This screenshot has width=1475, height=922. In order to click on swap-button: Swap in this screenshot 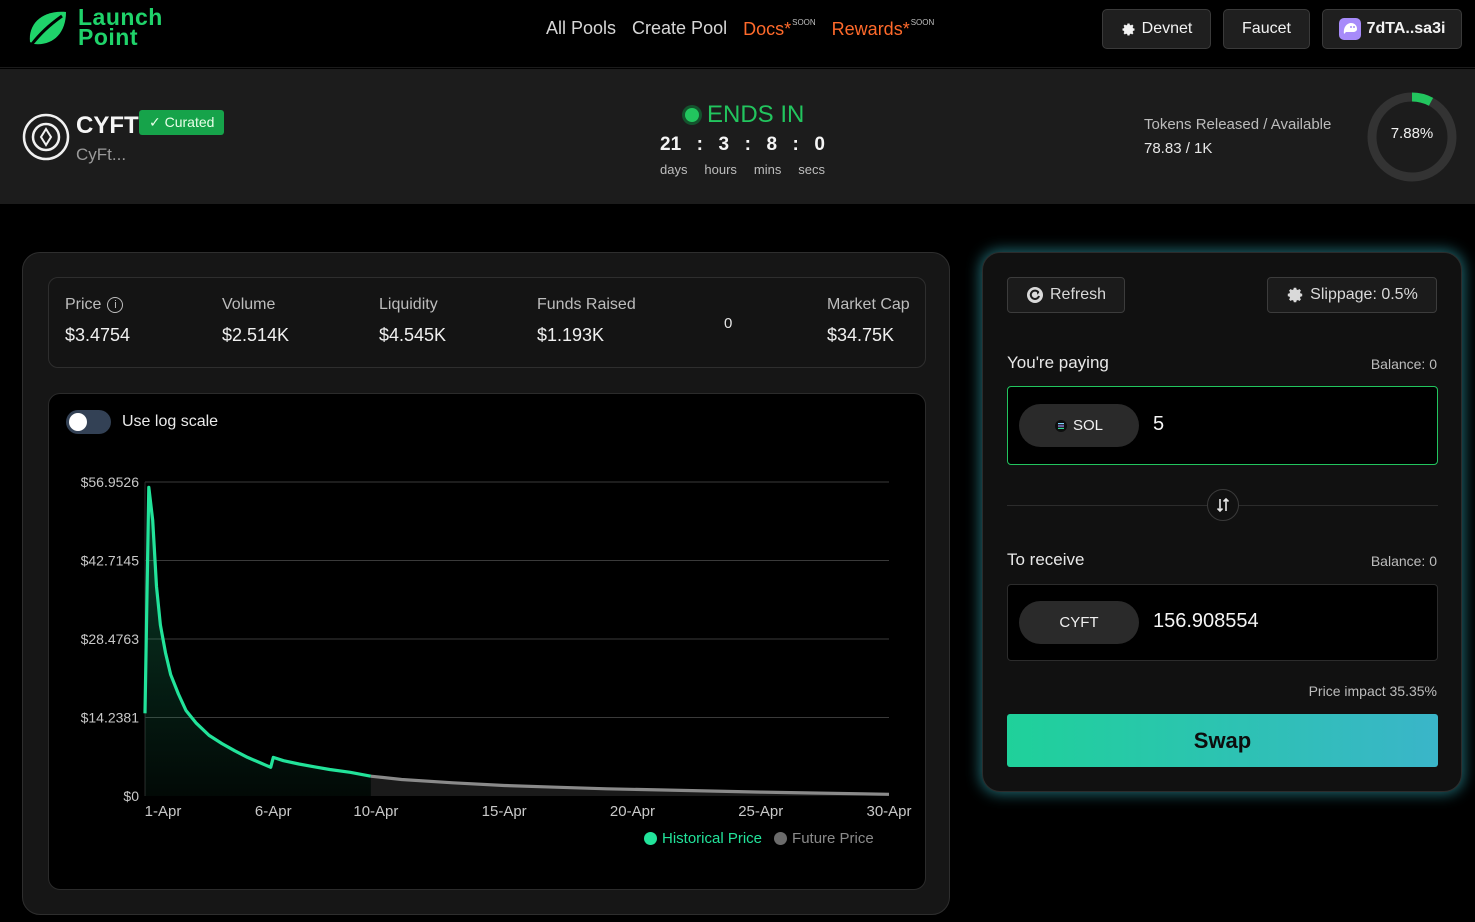, I will do `click(1222, 740)`.